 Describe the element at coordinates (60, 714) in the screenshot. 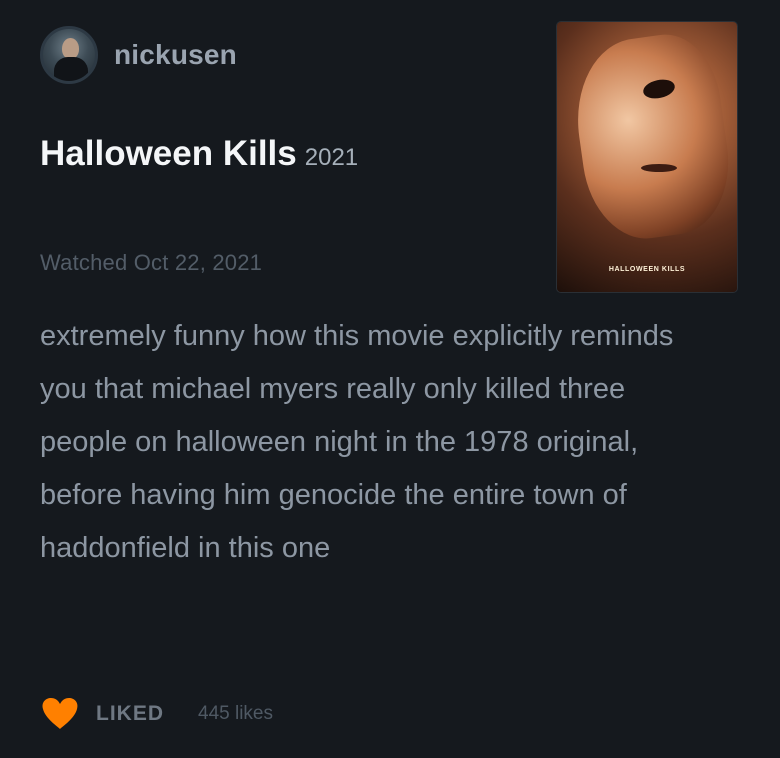

I see `heart-icon` at that location.